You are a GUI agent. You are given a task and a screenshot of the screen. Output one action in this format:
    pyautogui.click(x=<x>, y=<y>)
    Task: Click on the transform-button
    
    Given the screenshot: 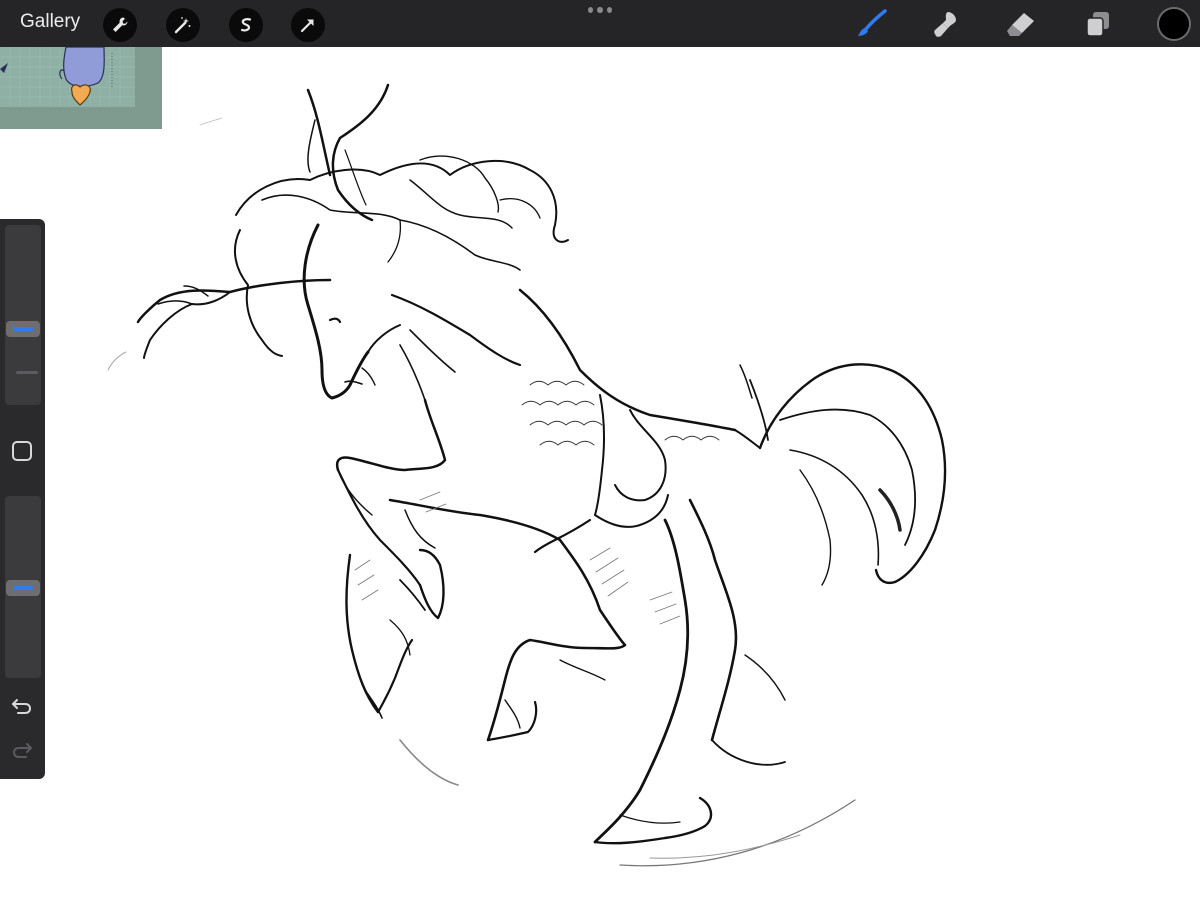 What is the action you would take?
    pyautogui.click(x=308, y=25)
    